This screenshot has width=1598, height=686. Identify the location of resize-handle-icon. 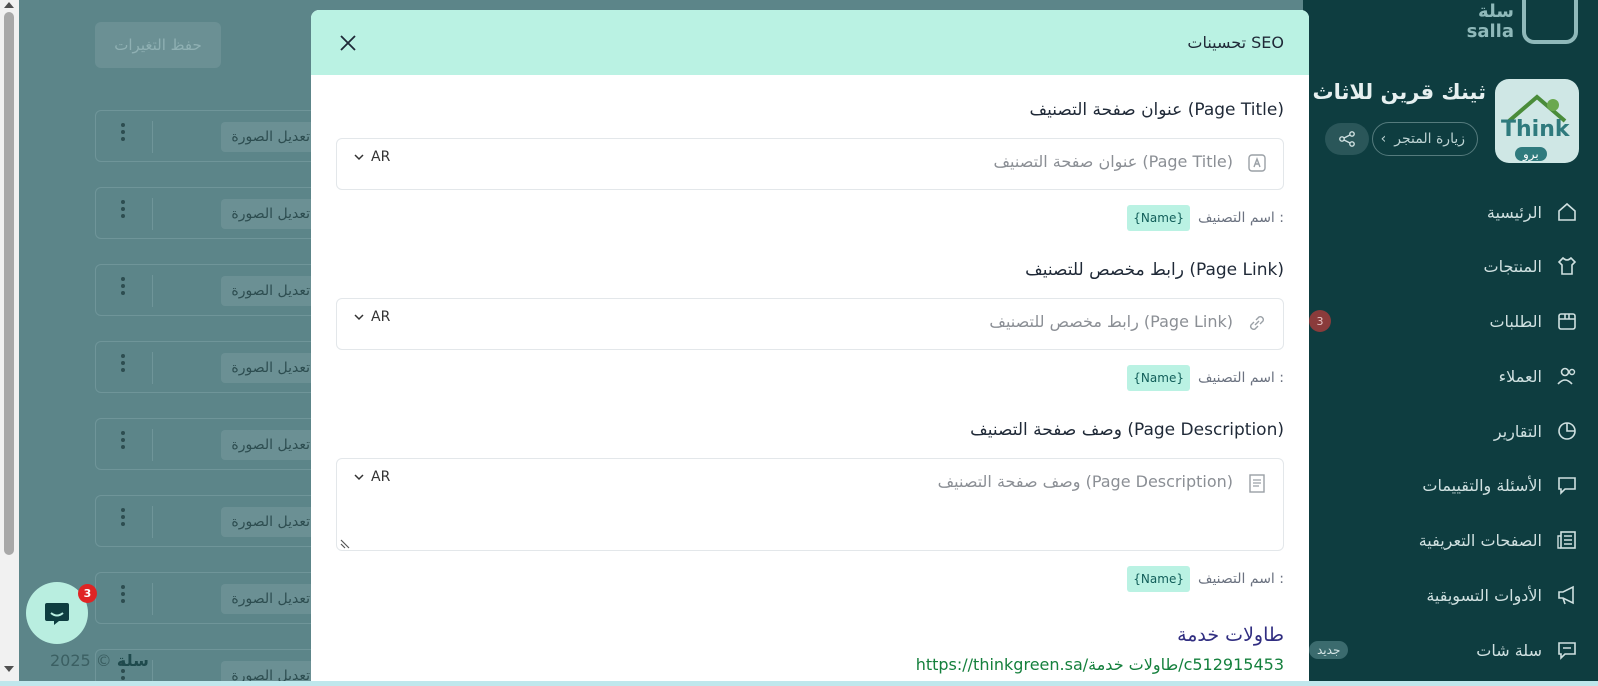
(345, 544).